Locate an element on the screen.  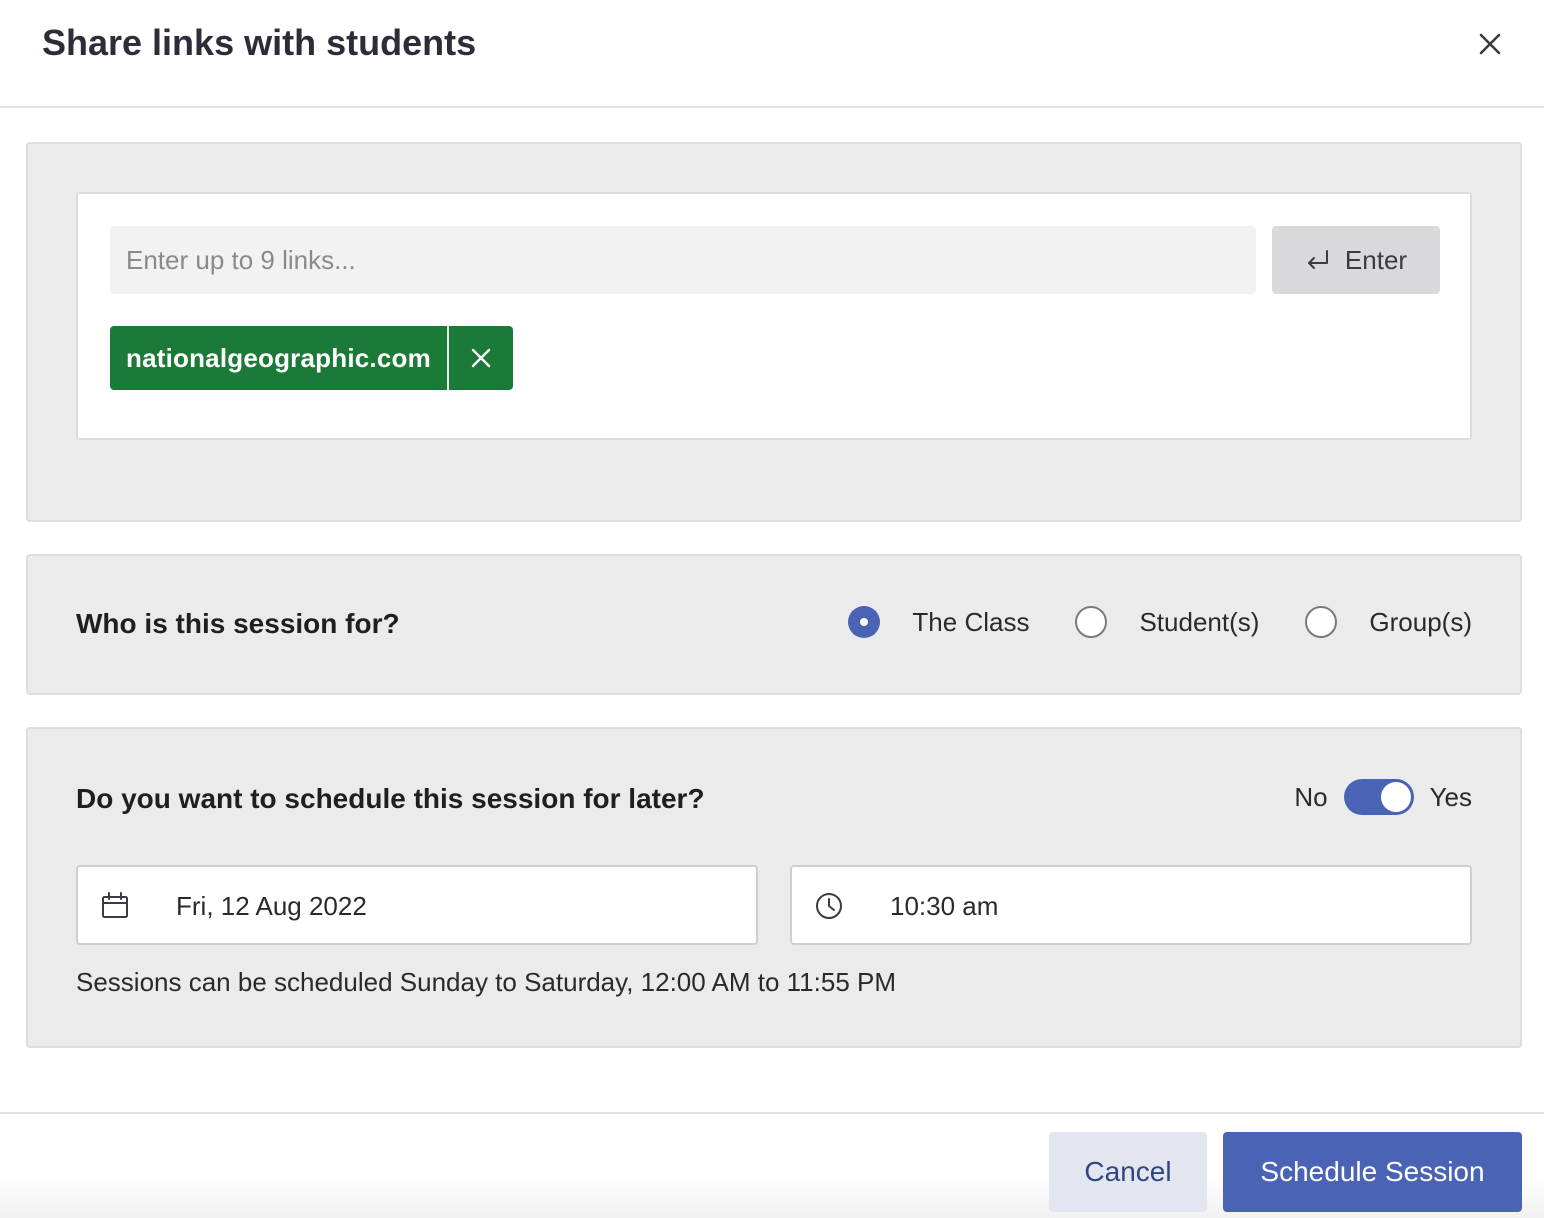
radio-label-groups: Group(s) is located at coordinates (1420, 621).